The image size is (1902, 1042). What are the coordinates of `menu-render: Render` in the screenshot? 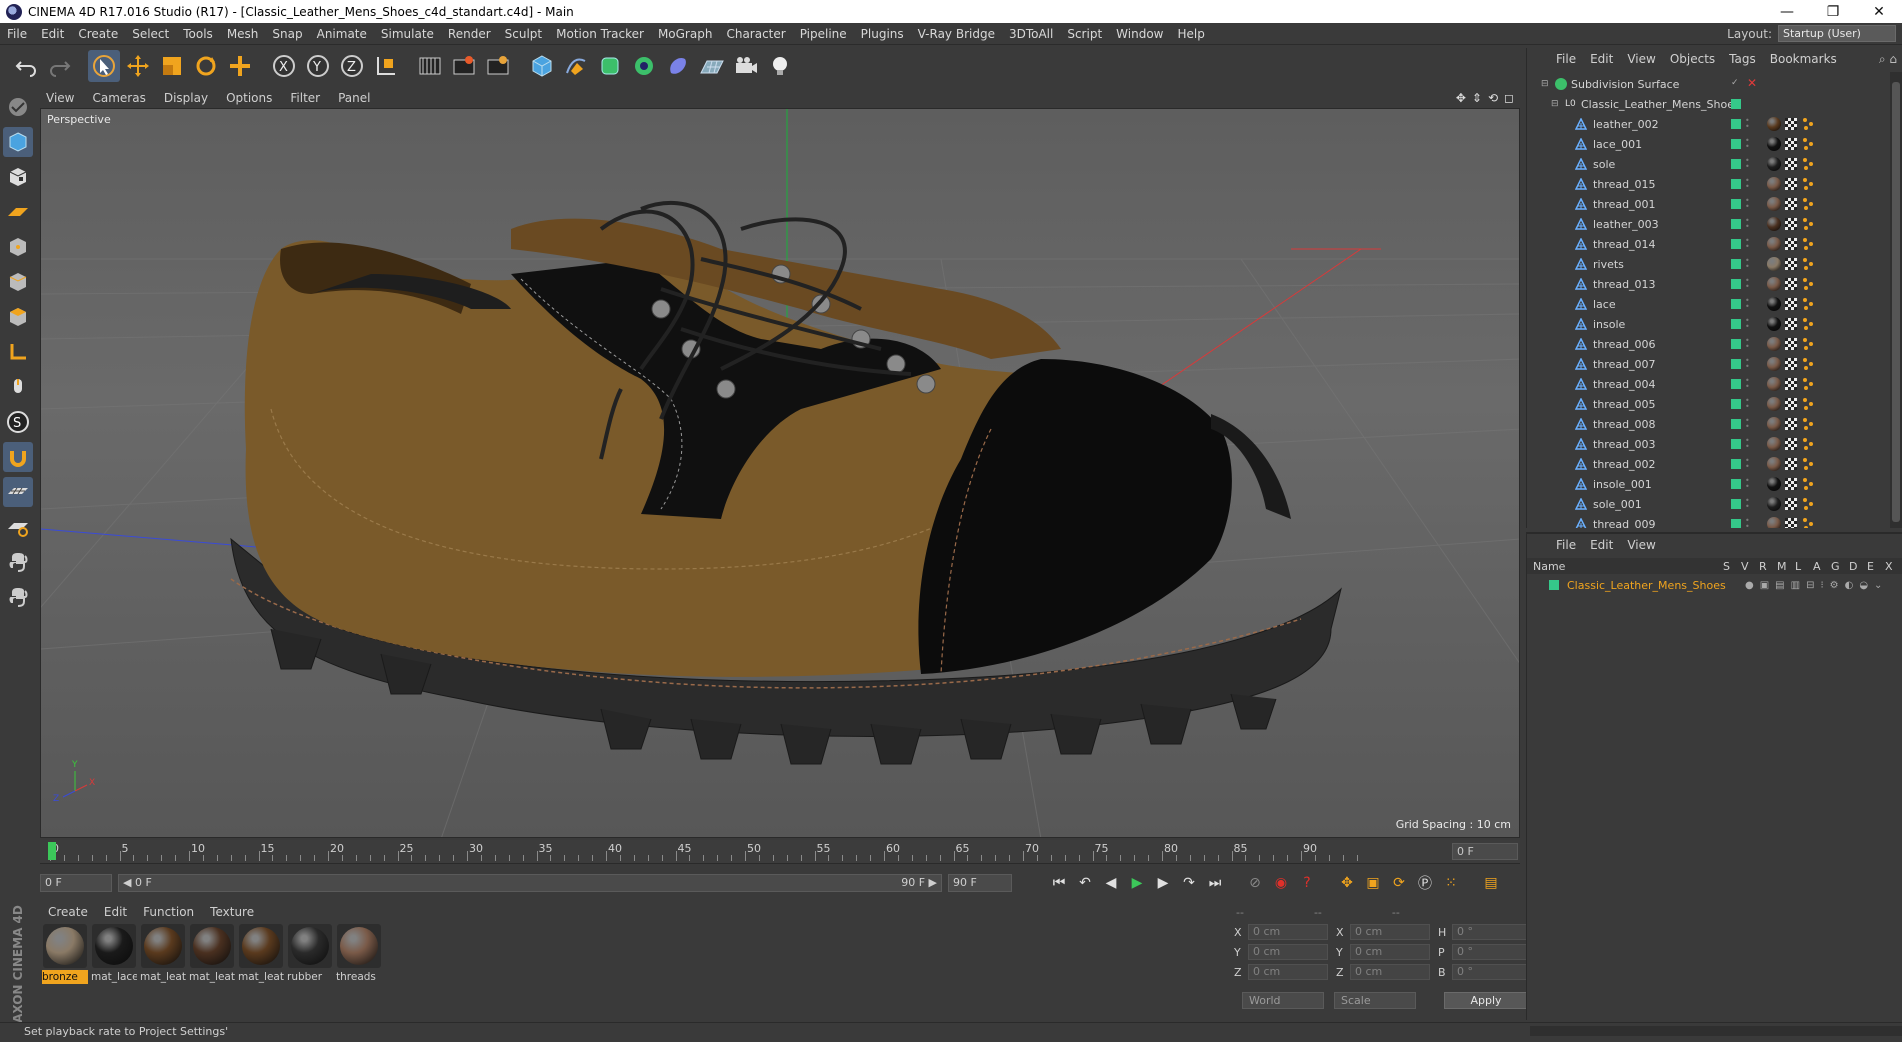 It's located at (469, 34).